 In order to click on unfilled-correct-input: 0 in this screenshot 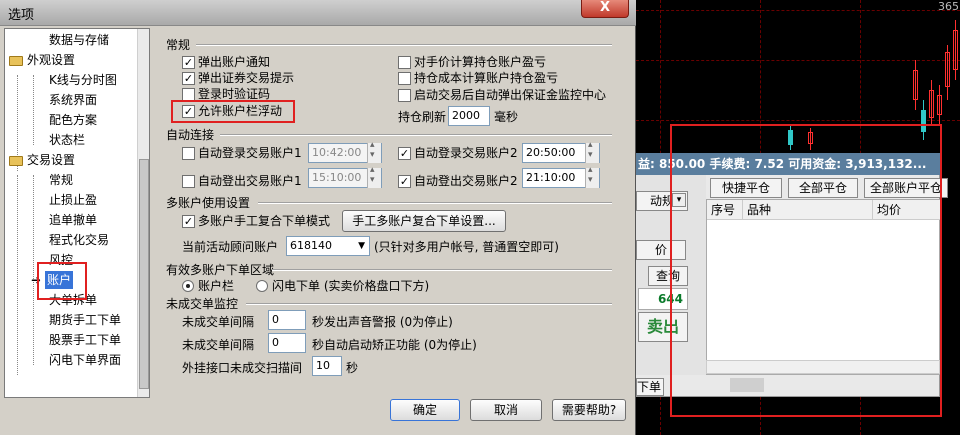, I will do `click(287, 343)`.